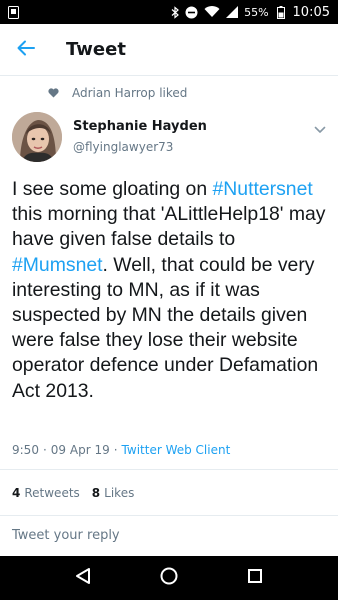 This screenshot has height=600, width=338. I want to click on nav-recents-button, so click(255, 578).